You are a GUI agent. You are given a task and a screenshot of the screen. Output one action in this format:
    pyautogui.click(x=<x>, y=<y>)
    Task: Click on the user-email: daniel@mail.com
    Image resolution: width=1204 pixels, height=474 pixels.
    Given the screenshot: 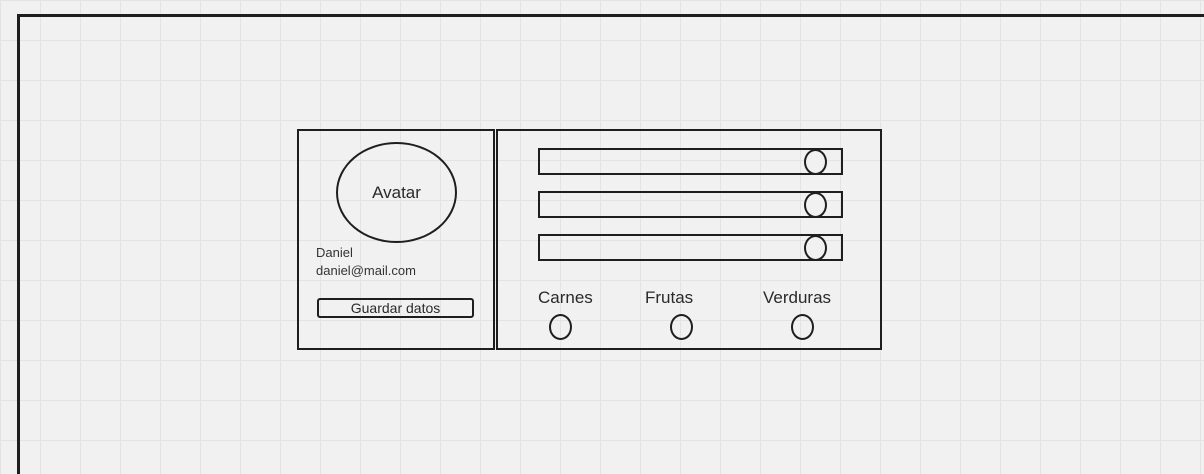 What is the action you would take?
    pyautogui.click(x=366, y=270)
    